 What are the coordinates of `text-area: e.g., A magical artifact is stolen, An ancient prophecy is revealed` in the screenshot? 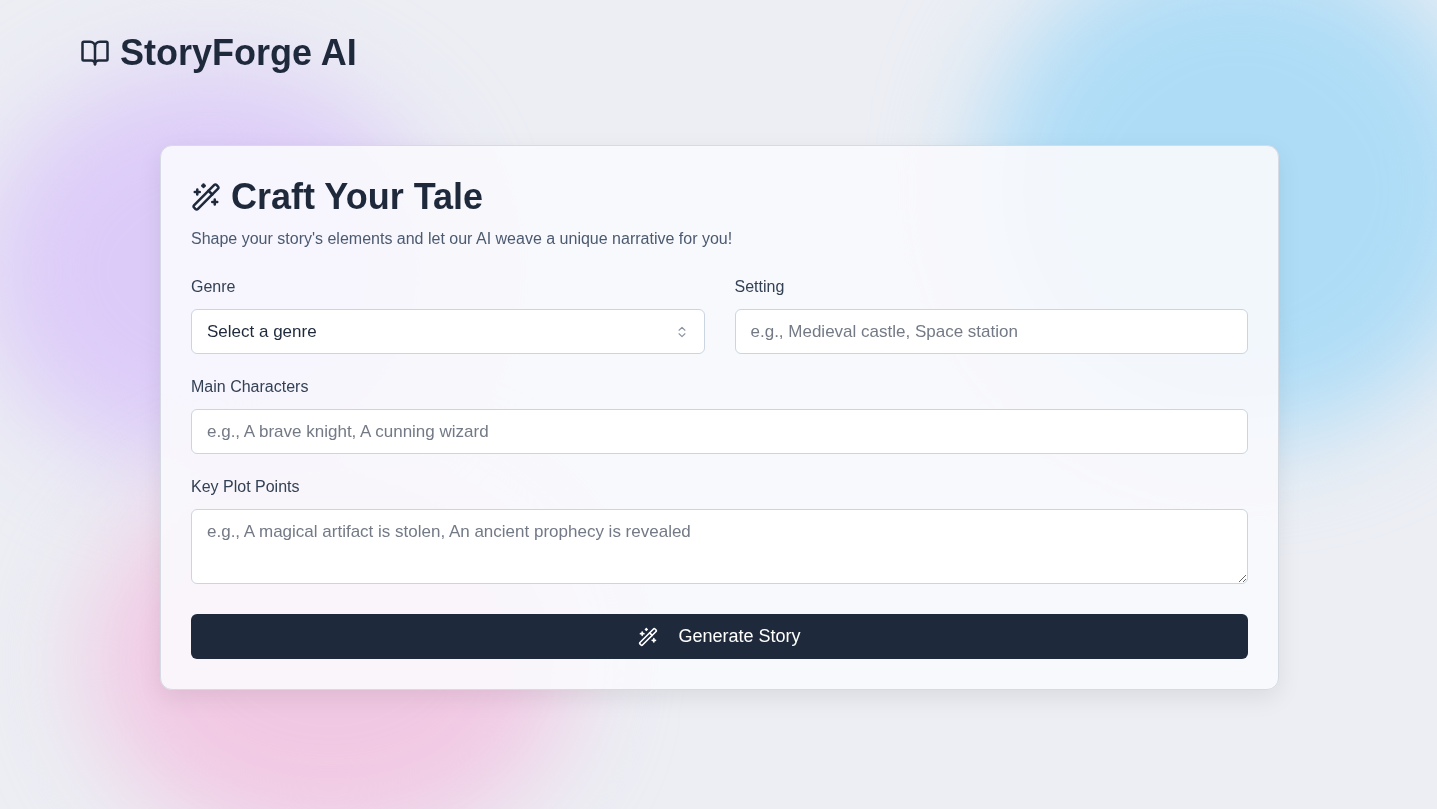 It's located at (719, 546).